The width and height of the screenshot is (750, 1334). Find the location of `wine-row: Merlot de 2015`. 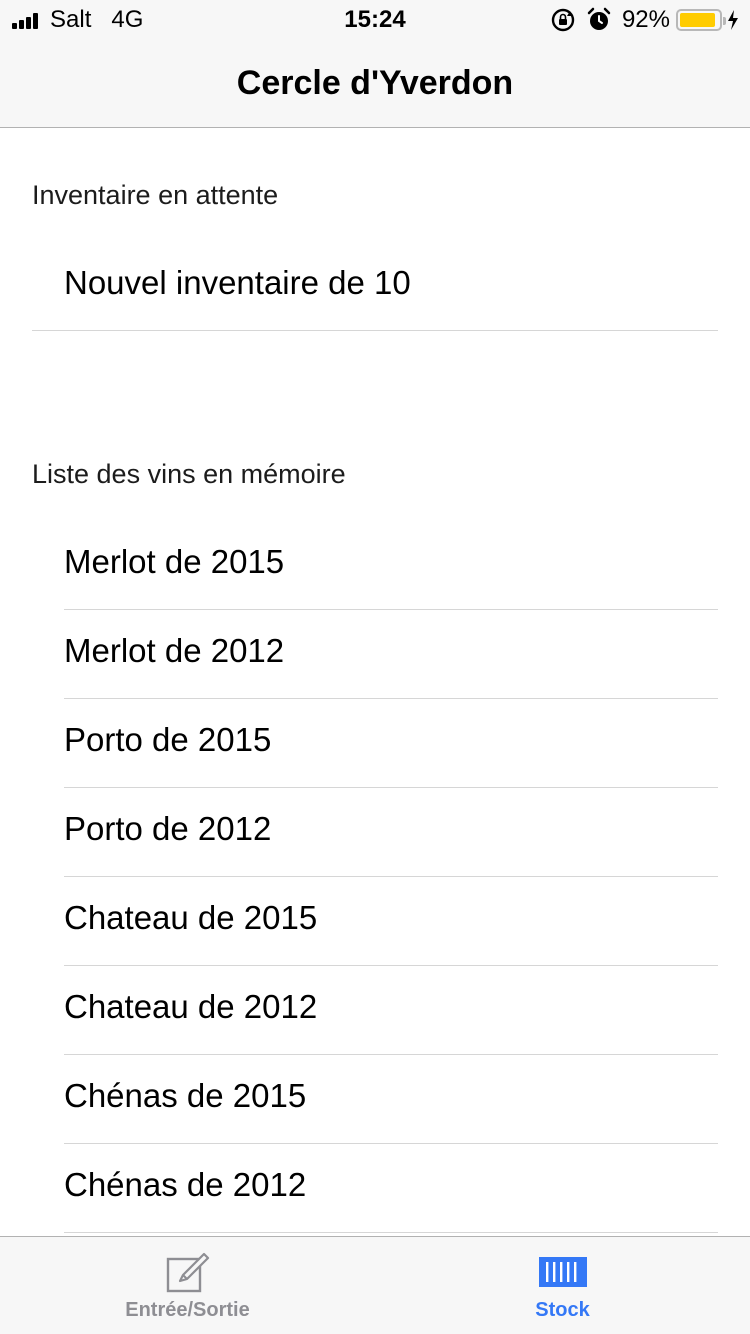

wine-row: Merlot de 2015 is located at coordinates (391, 565).